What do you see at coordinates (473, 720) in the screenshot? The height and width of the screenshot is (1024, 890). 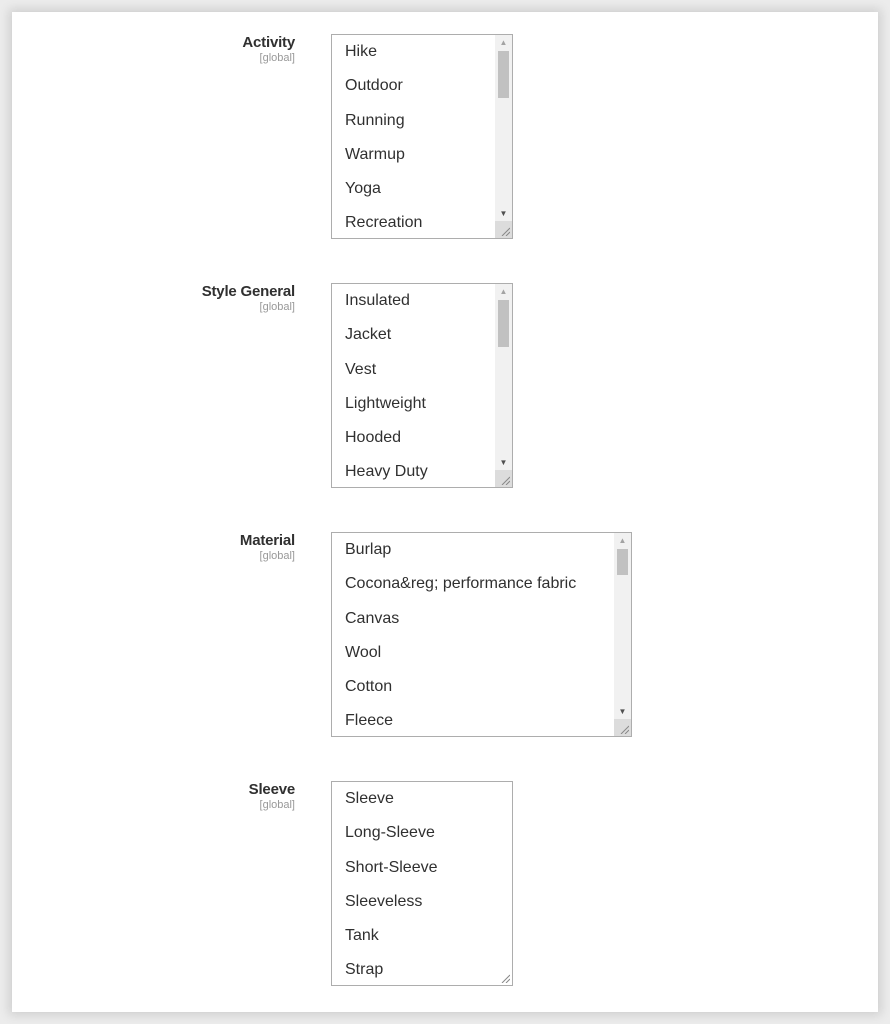 I see `option: Fleece` at bounding box center [473, 720].